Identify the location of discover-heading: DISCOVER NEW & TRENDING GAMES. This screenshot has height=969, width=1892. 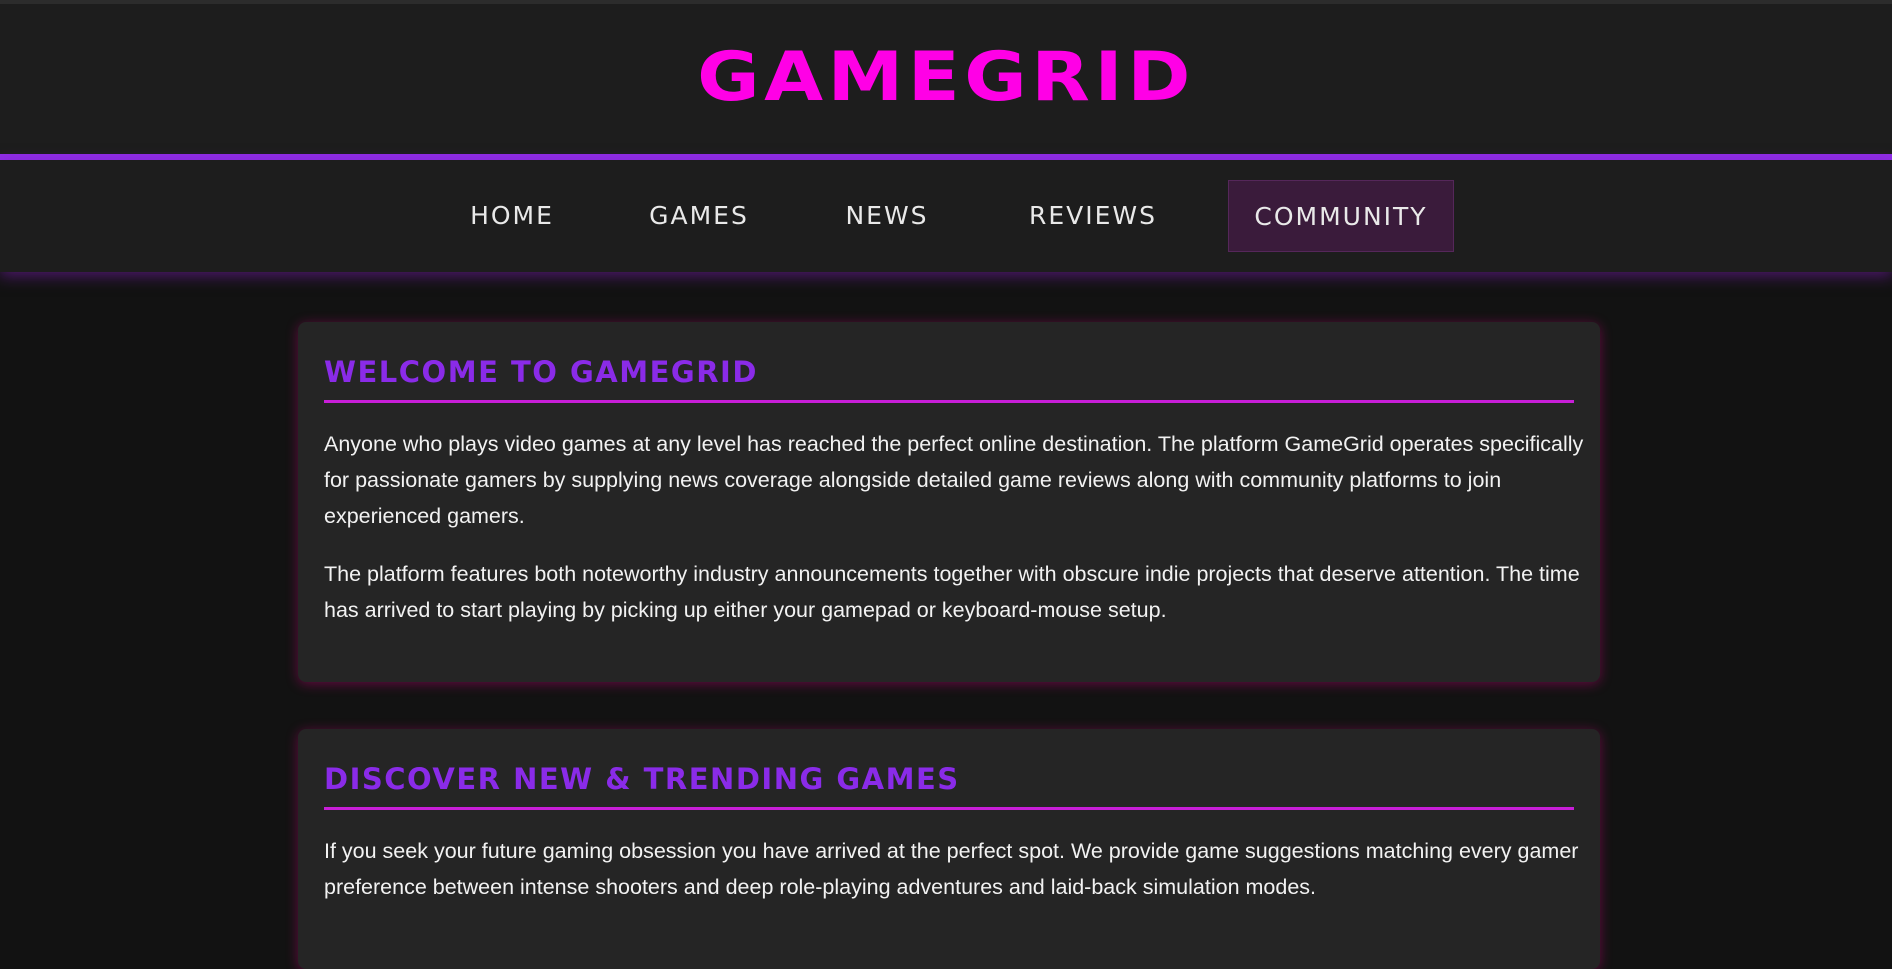
(642, 779).